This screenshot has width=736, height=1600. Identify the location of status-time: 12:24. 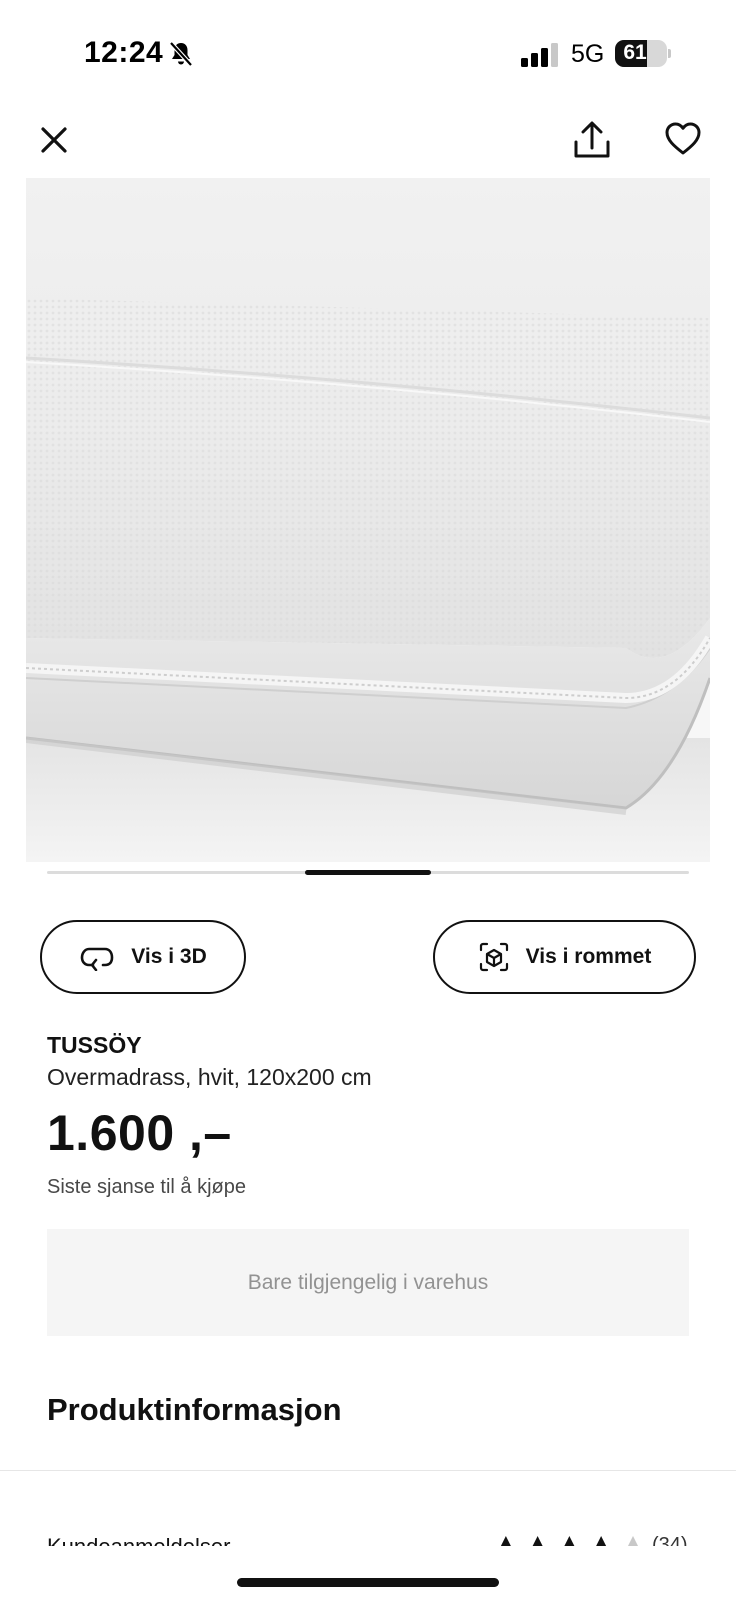
(124, 52).